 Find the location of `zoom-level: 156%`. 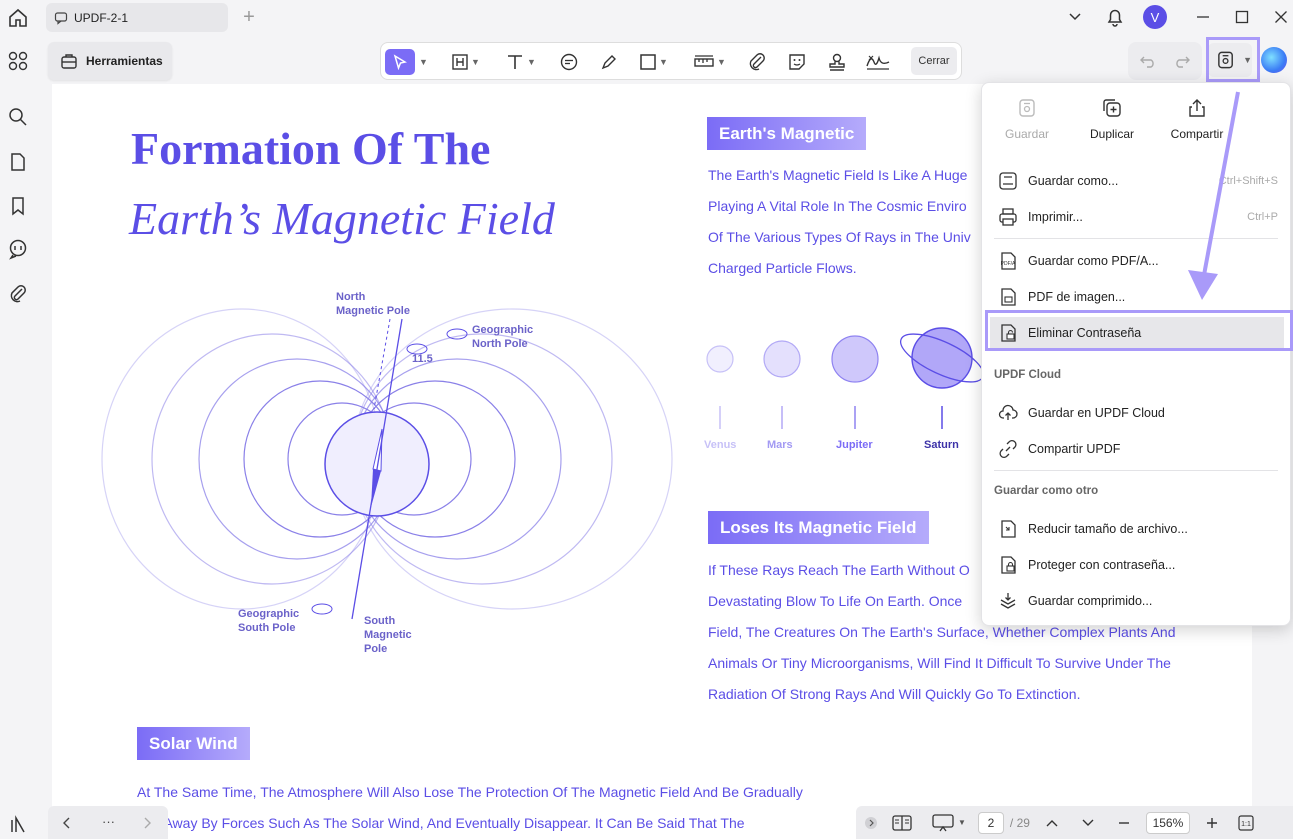

zoom-level: 156% is located at coordinates (1167, 822).